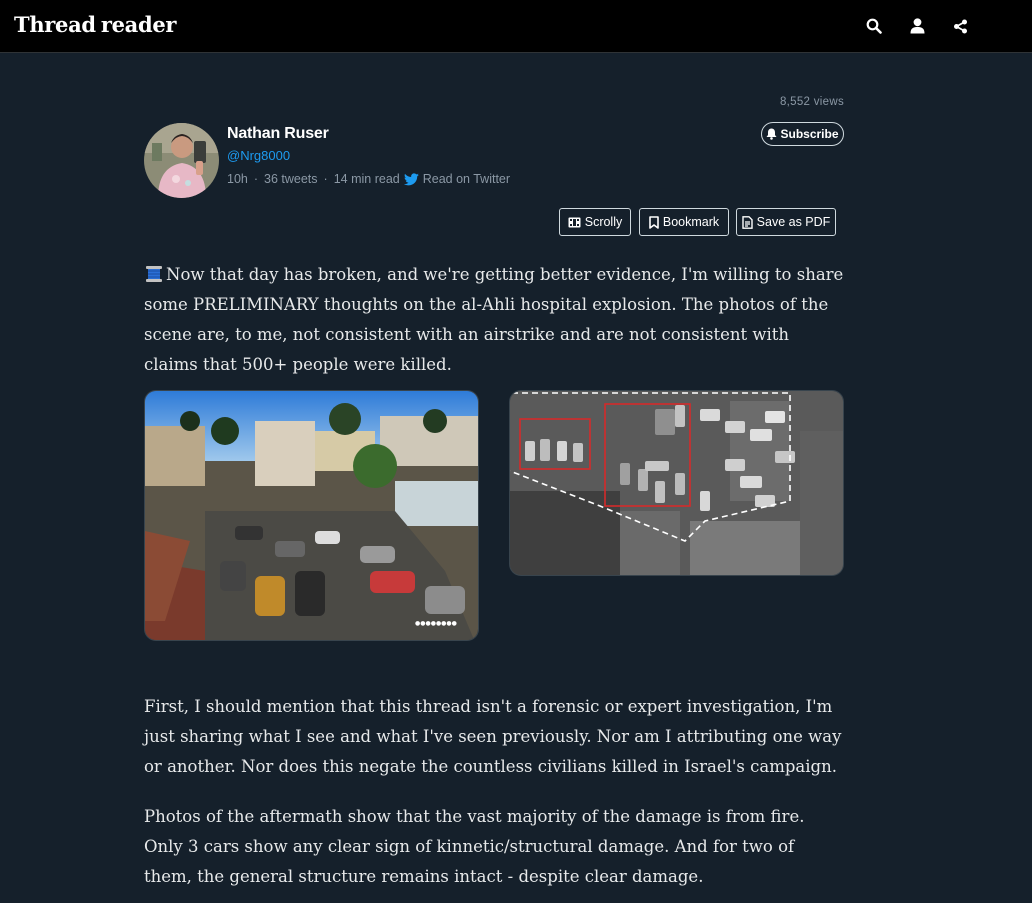 This screenshot has height=903, width=1032. Describe the element at coordinates (917, 26) in the screenshot. I see `user-icon` at that location.